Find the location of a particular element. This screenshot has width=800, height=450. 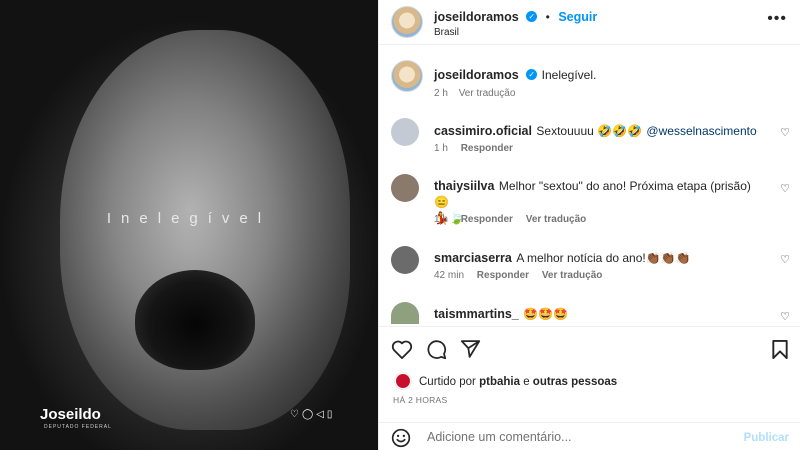

caption-time: 2 h is located at coordinates (441, 93).